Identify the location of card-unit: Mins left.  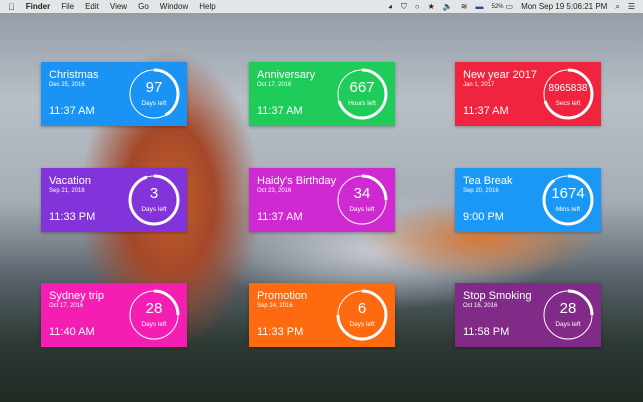
(568, 209).